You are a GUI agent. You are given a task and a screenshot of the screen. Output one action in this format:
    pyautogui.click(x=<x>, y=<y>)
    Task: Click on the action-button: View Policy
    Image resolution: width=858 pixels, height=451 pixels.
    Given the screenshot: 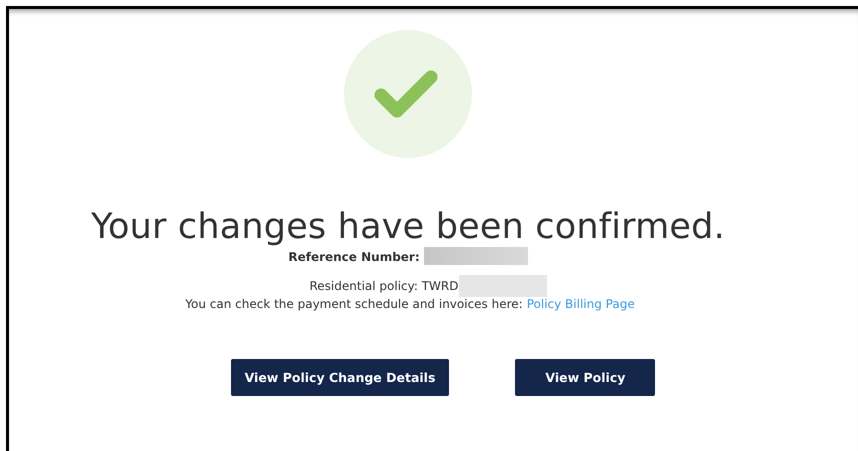 What is the action you would take?
    pyautogui.click(x=585, y=377)
    